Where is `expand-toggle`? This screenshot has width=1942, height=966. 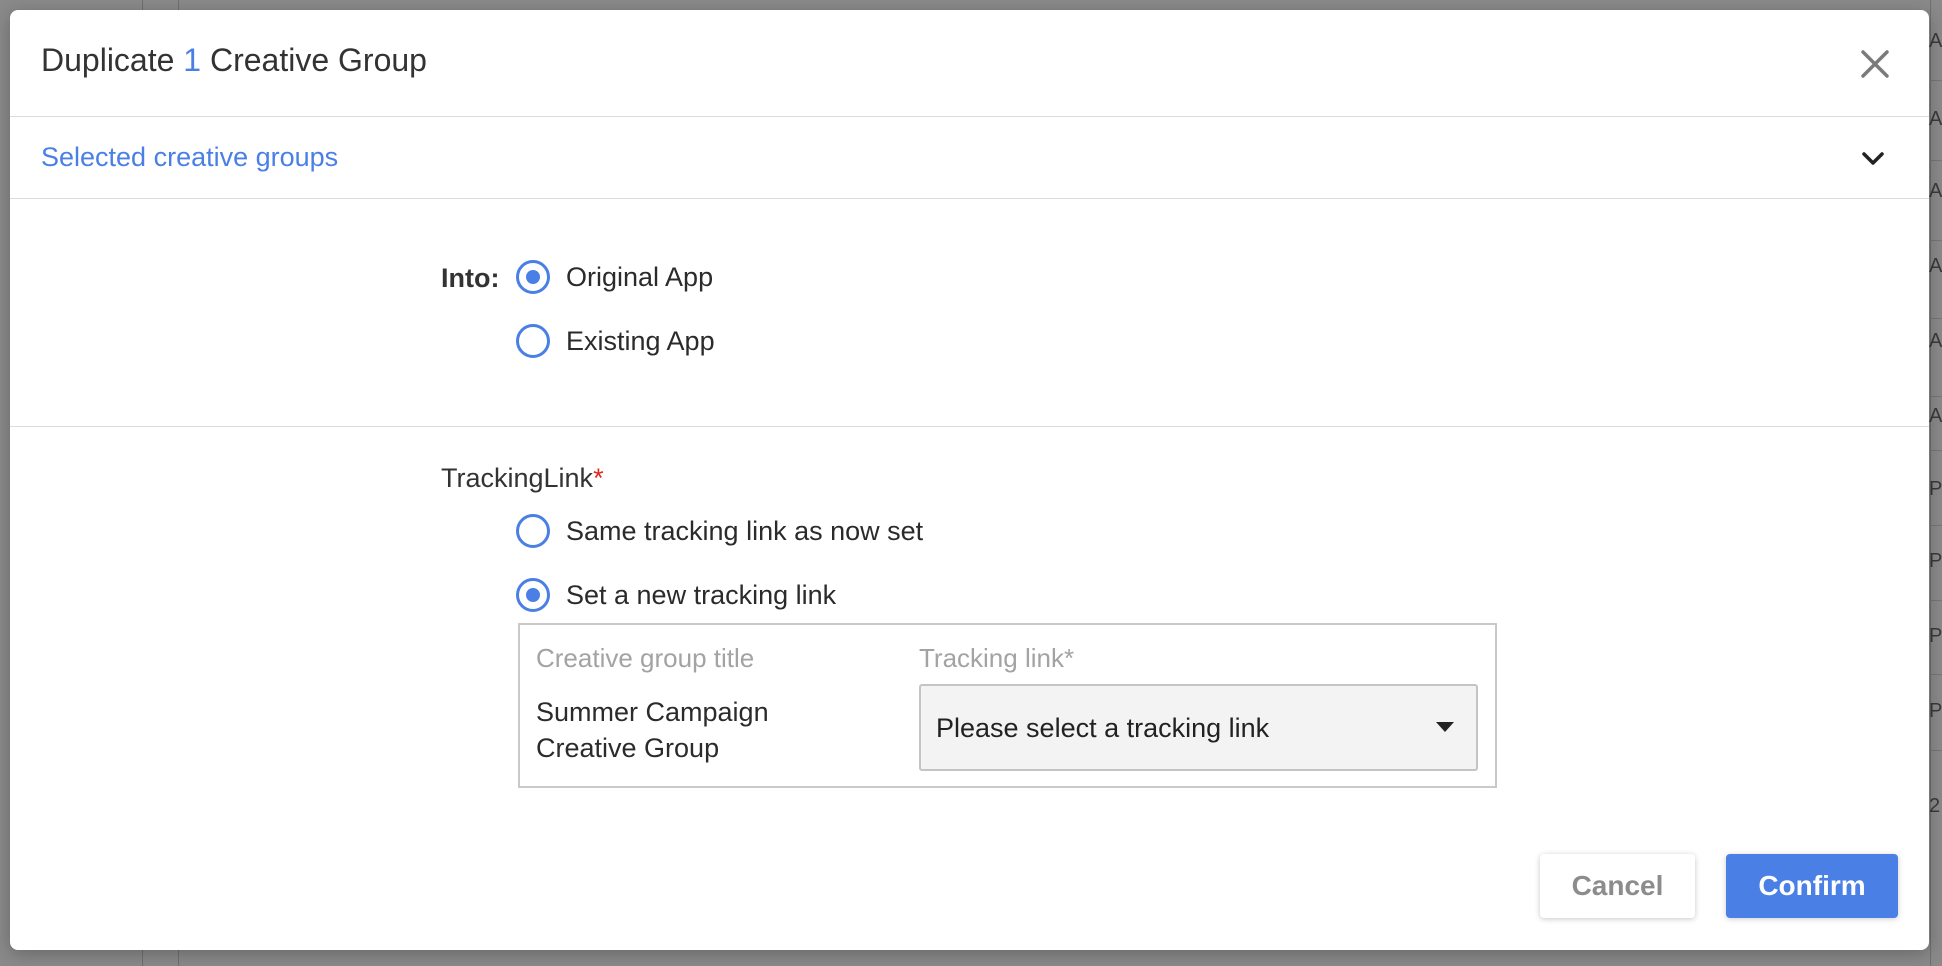 expand-toggle is located at coordinates (1873, 159).